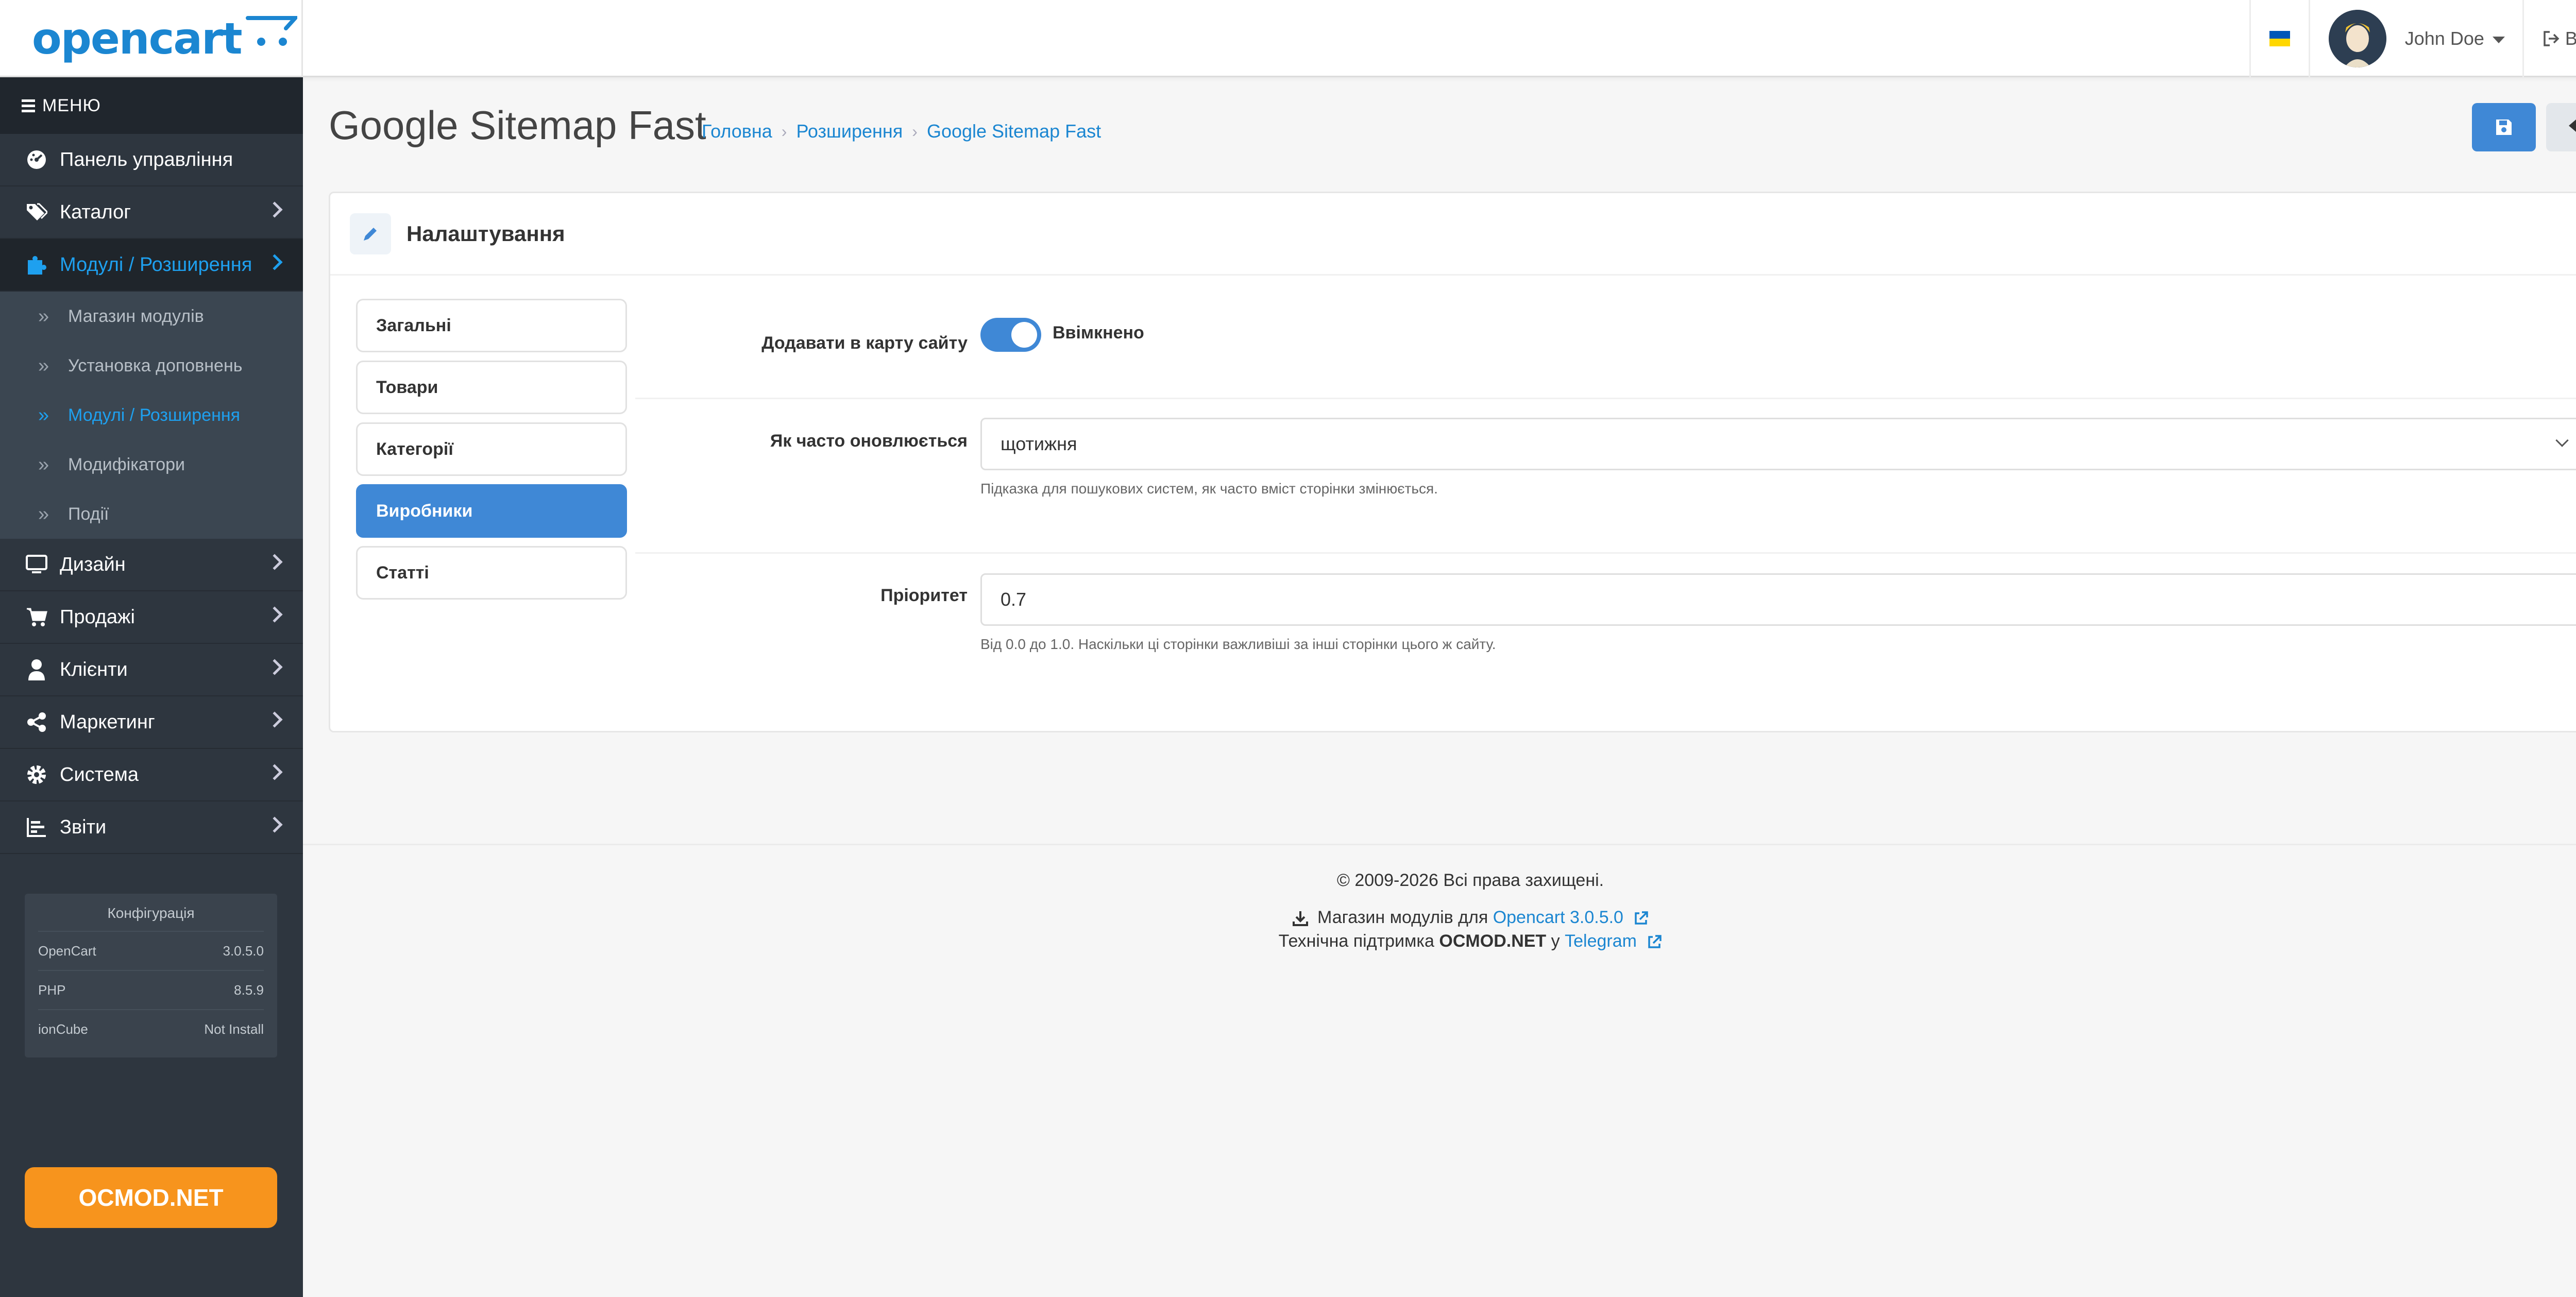 This screenshot has height=1297, width=2576. Describe the element at coordinates (67, 951) in the screenshot. I see `config-key: OpenCart` at that location.